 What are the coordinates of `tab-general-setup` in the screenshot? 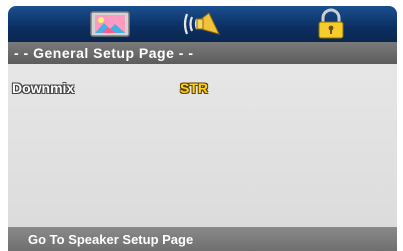 It's located at (110, 24).